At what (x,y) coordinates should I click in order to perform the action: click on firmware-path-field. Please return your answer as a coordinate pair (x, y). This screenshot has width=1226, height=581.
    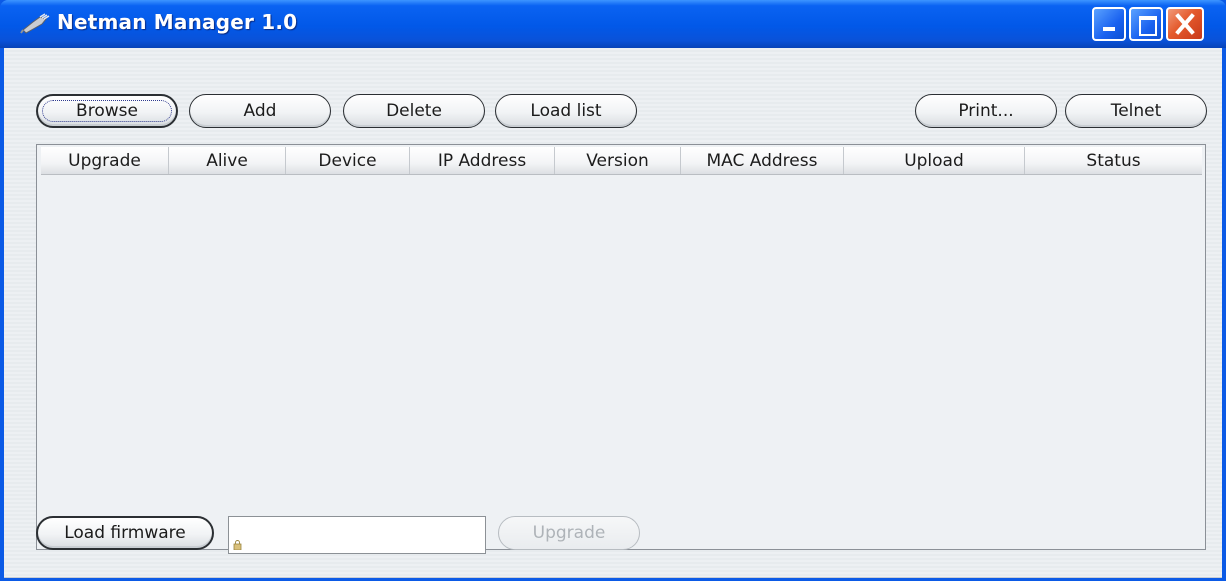
    Looking at the image, I should click on (357, 535).